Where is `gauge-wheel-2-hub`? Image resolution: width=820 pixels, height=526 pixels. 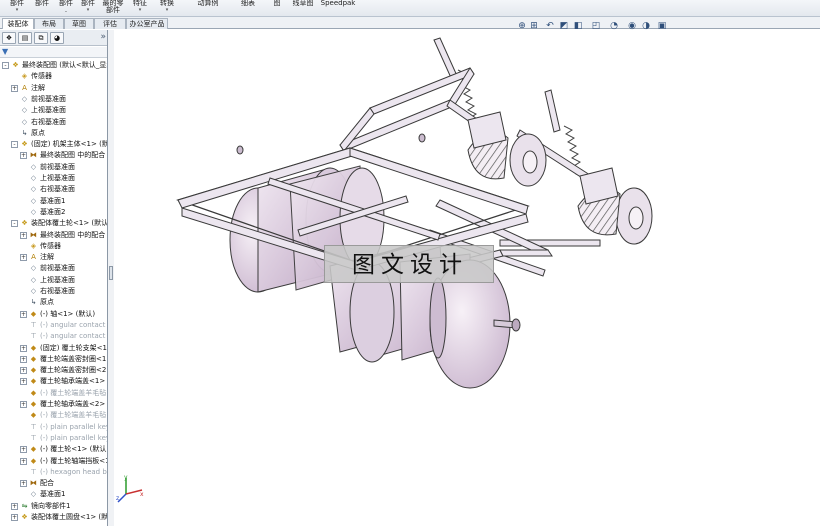 gauge-wheel-2-hub is located at coordinates (636, 218).